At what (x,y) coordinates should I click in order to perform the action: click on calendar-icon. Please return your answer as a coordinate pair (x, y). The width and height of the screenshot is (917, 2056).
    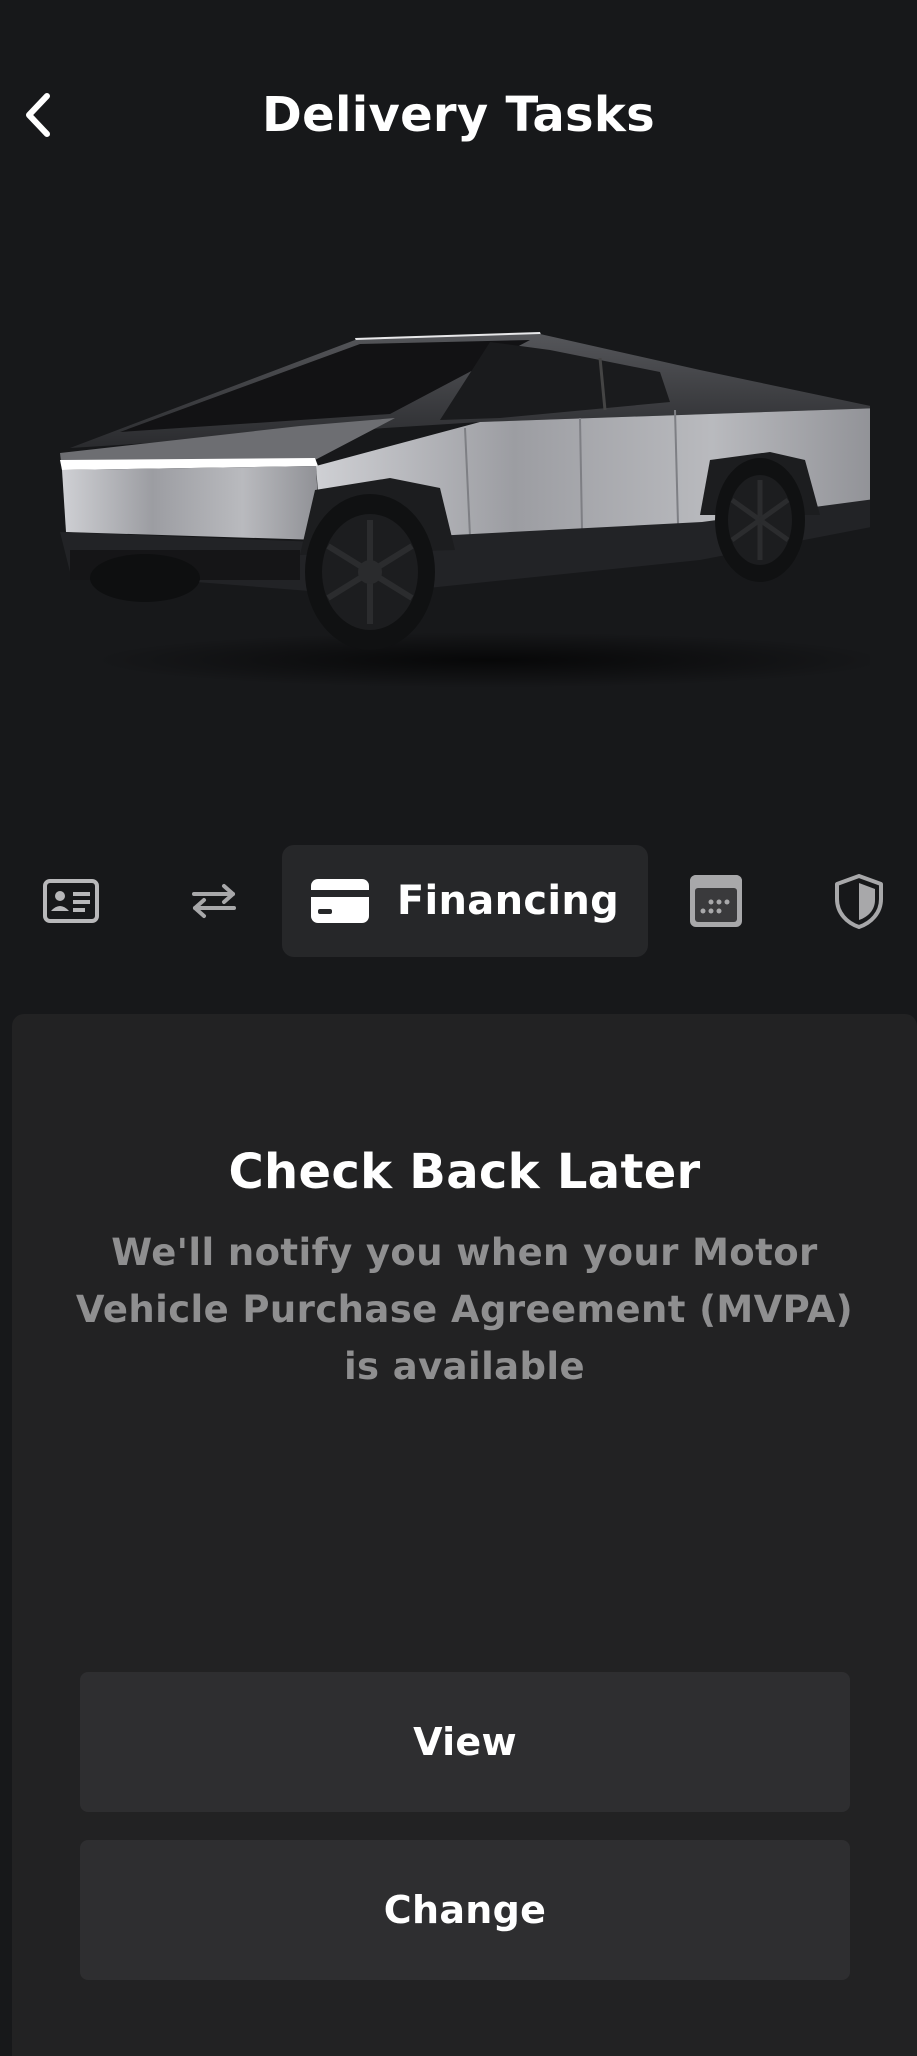
    Looking at the image, I should click on (716, 901).